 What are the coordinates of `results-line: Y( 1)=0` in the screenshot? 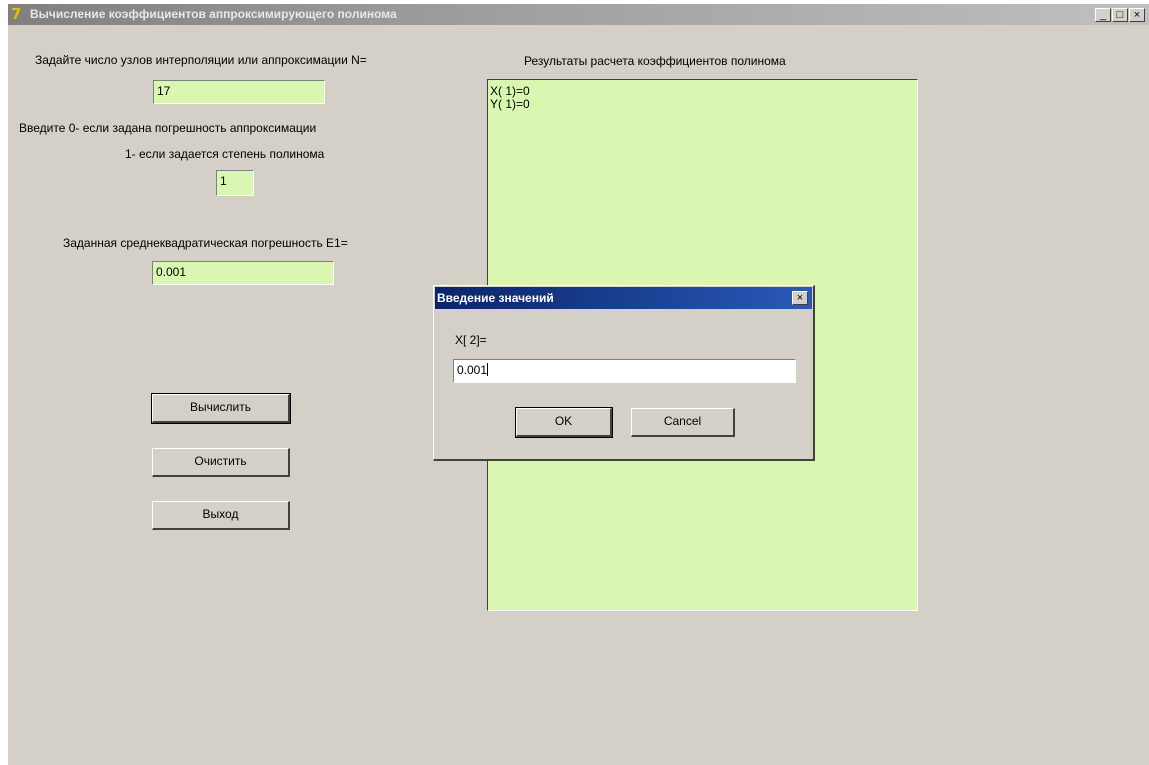 It's located at (510, 104).